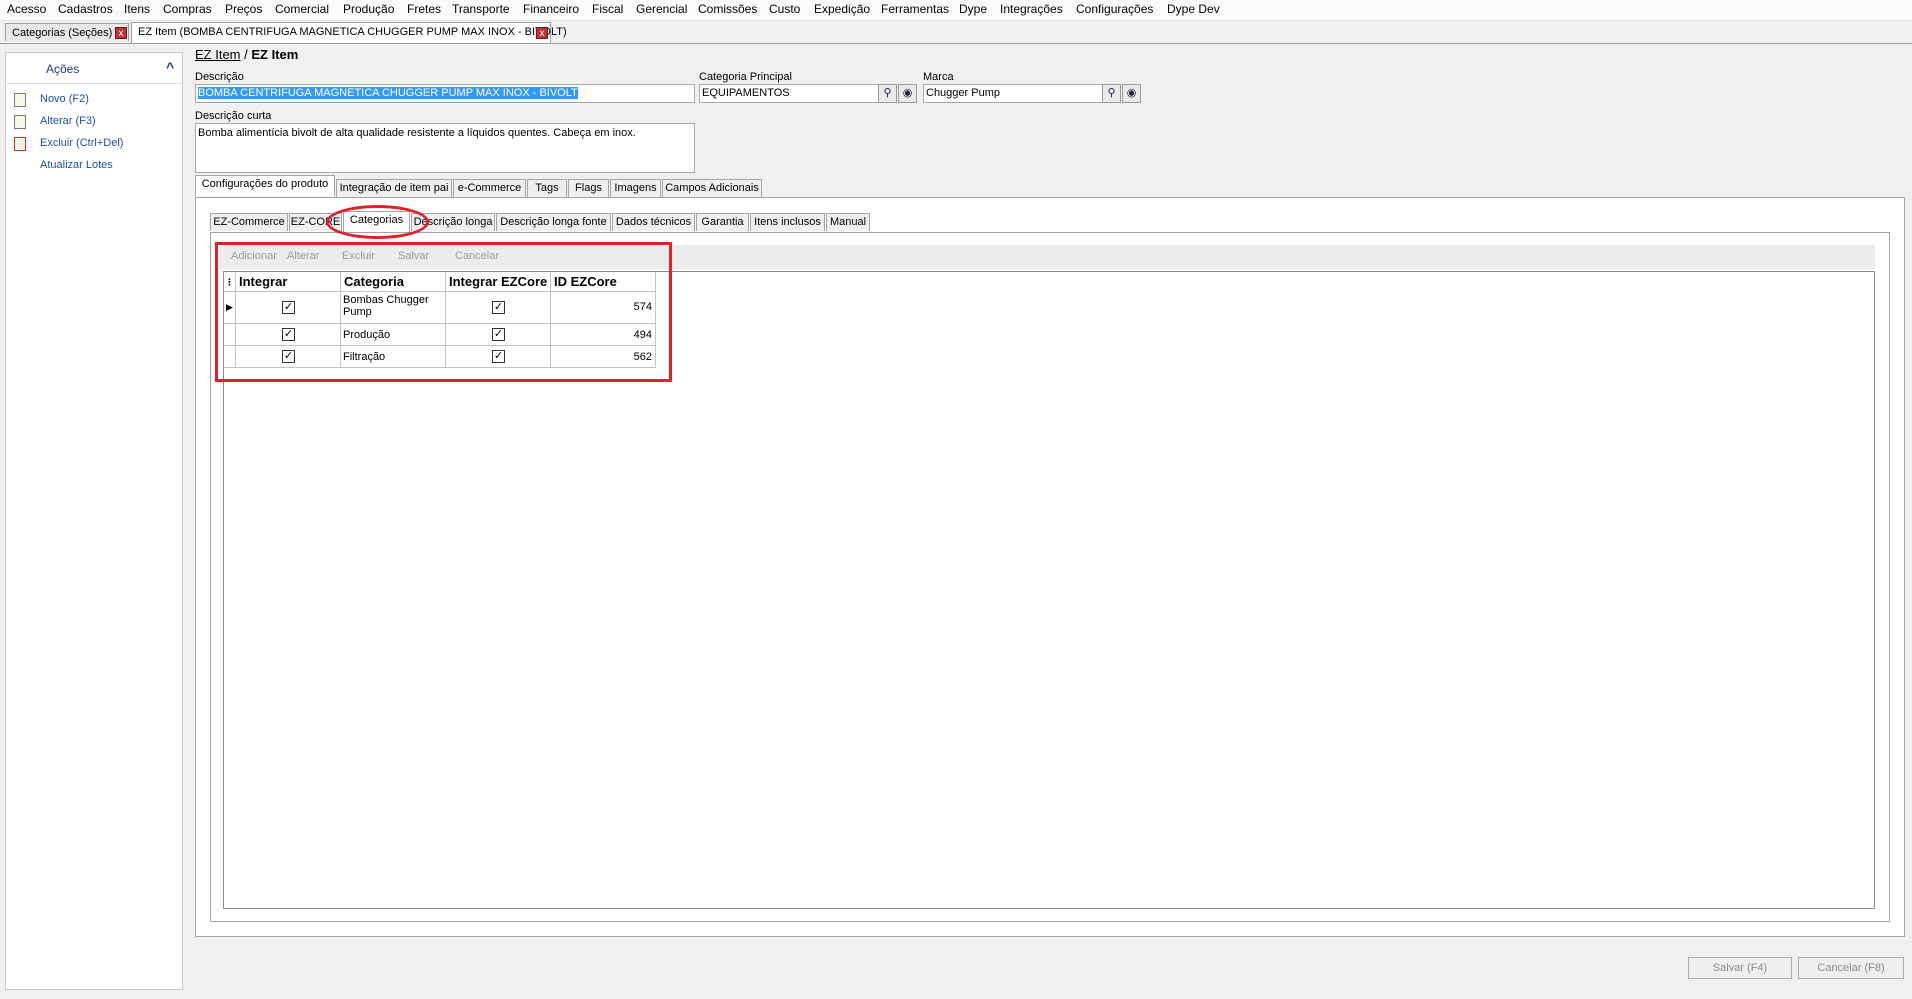 The height and width of the screenshot is (999, 1912). What do you see at coordinates (553, 222) in the screenshot?
I see `tab-descricao-longa-fonte: Descrição longa fonte` at bounding box center [553, 222].